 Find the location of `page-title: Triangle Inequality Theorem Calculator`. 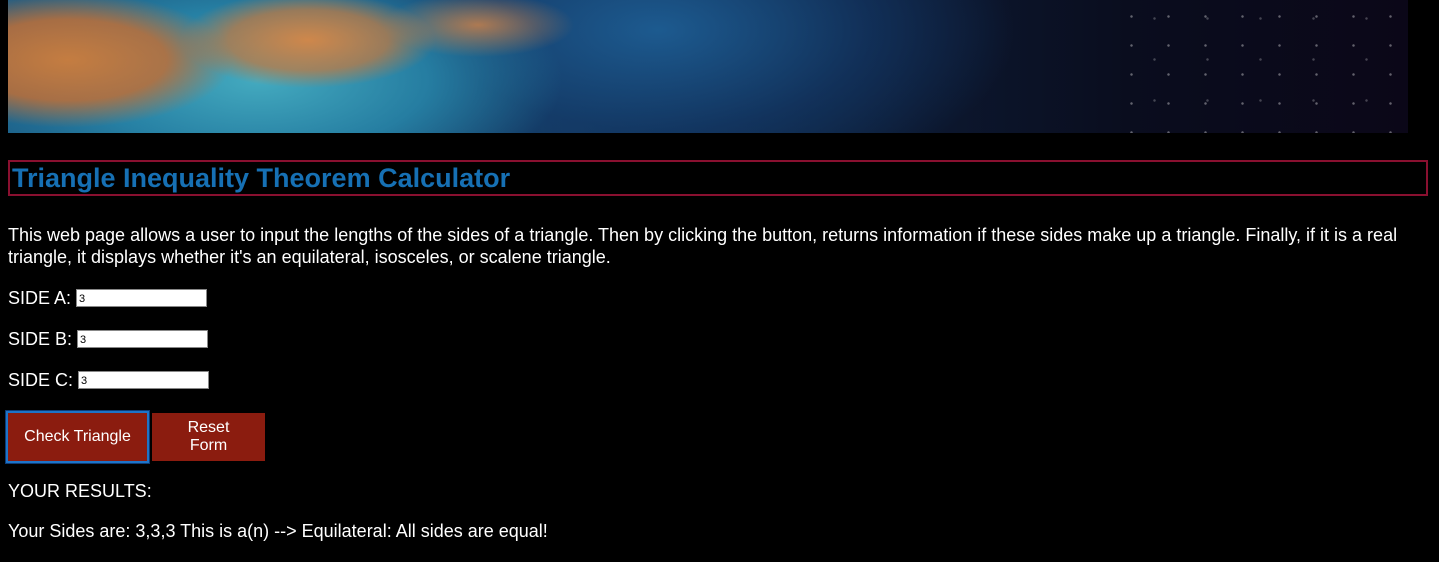

page-title: Triangle Inequality Theorem Calculator is located at coordinates (261, 178).